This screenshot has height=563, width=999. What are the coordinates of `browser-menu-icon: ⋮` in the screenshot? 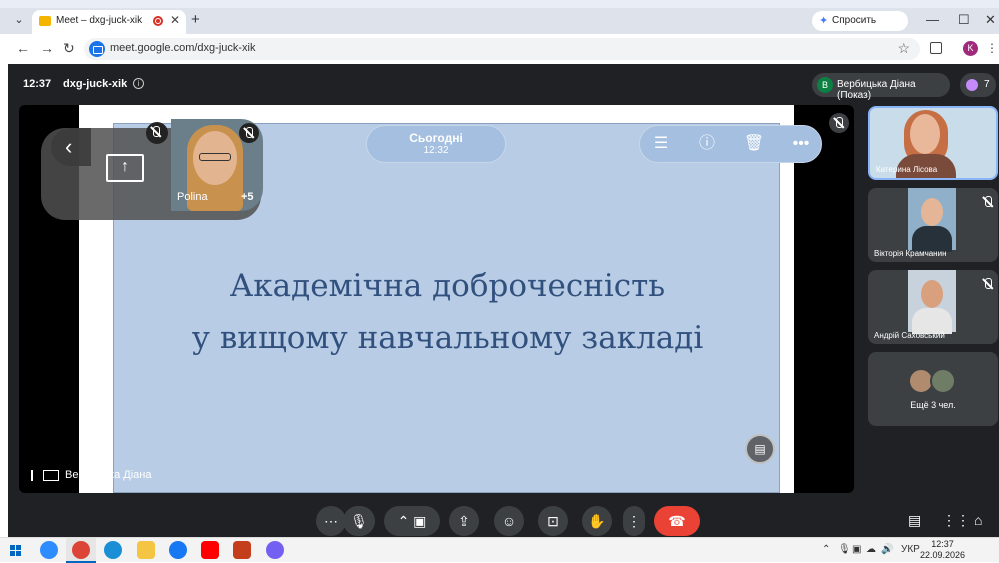 It's located at (992, 48).